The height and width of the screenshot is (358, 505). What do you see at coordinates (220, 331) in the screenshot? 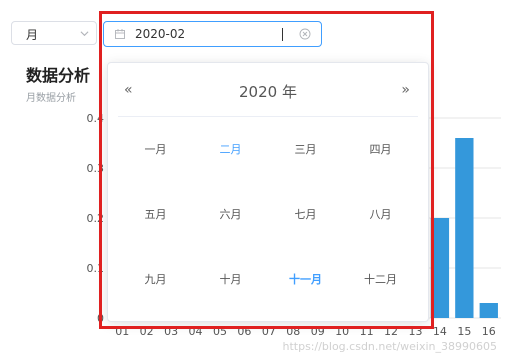
I see `x-tick-label: 05` at bounding box center [220, 331].